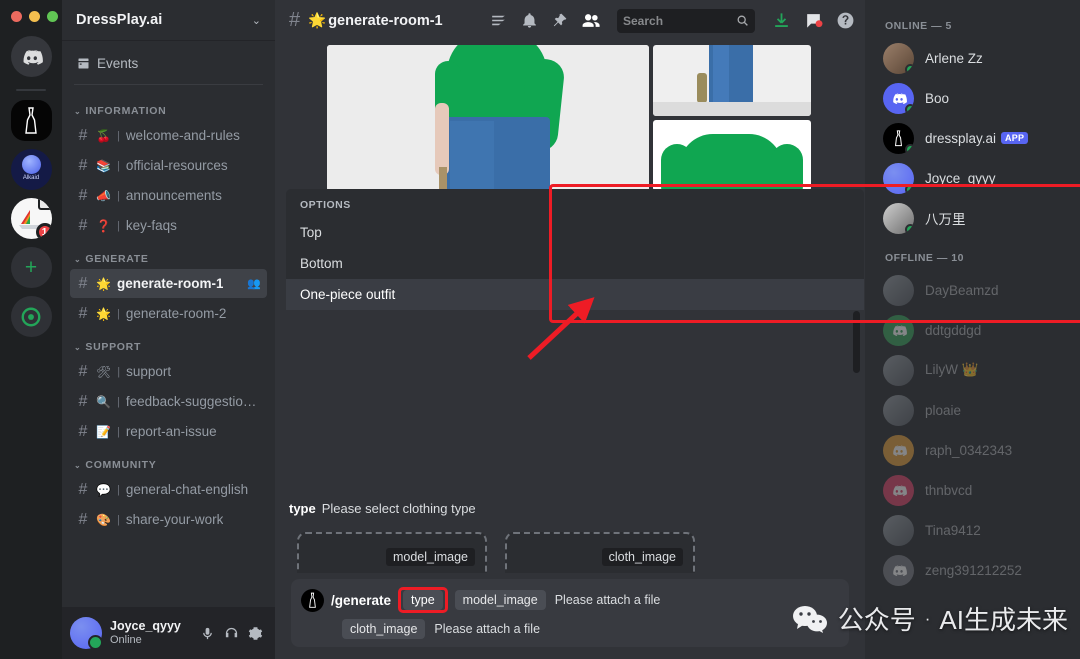  Describe the element at coordinates (168, 343) in the screenshot. I see `category-support: ⌄ SUPPORT` at that location.